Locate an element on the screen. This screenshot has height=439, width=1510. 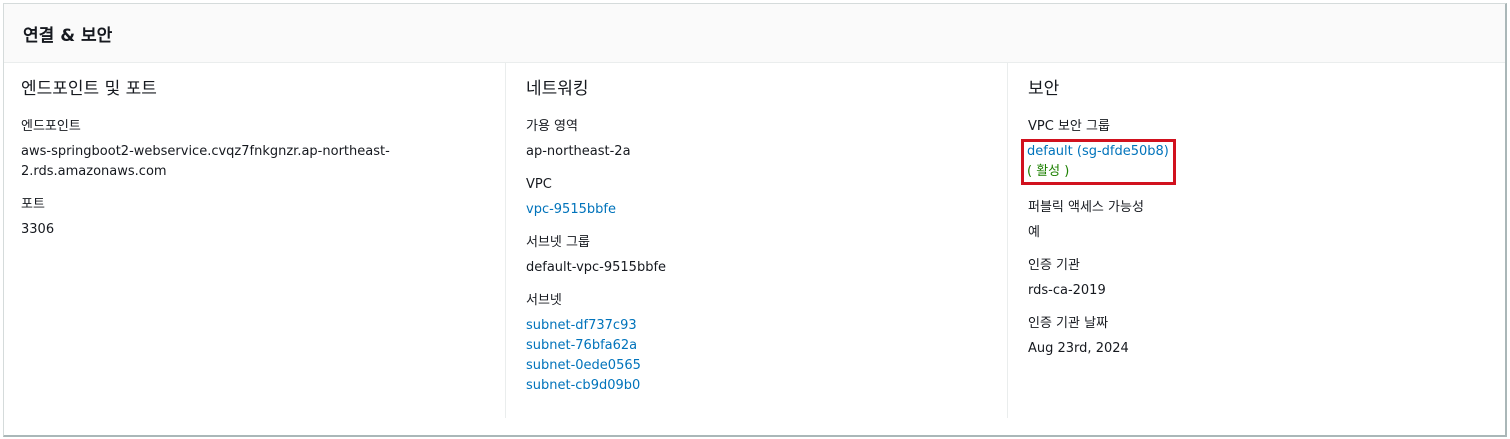
endpoint-port-heading: 엔드포인트 및 포트 is located at coordinates (89, 89).